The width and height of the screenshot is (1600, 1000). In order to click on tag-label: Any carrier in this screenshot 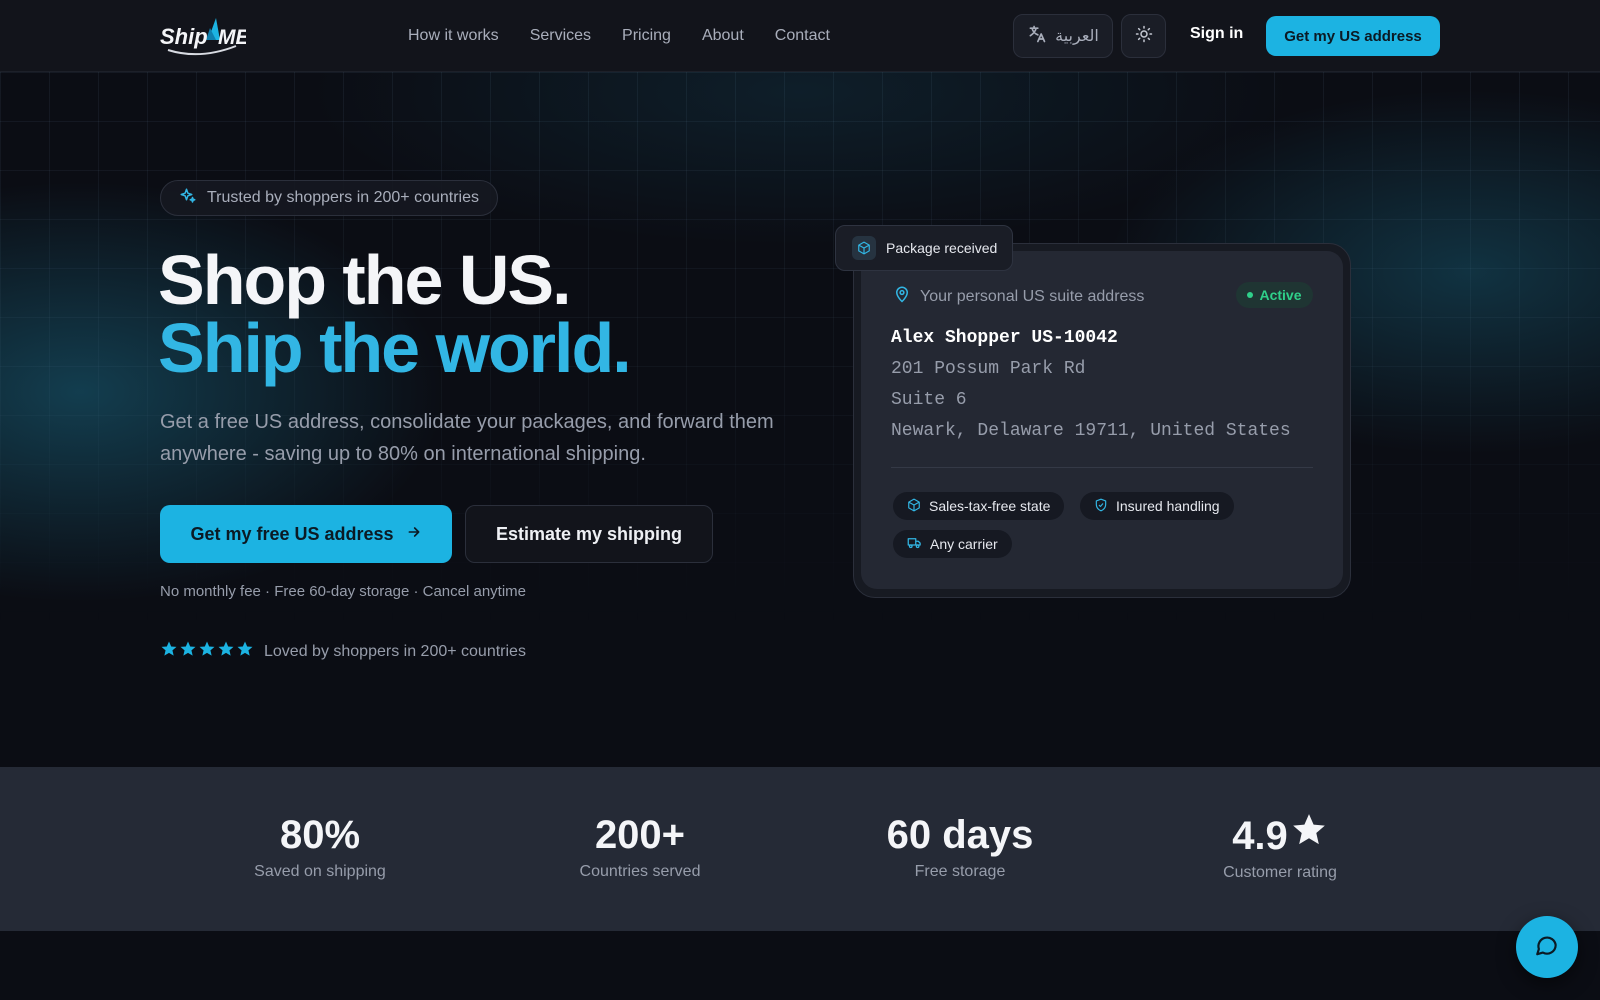, I will do `click(964, 544)`.